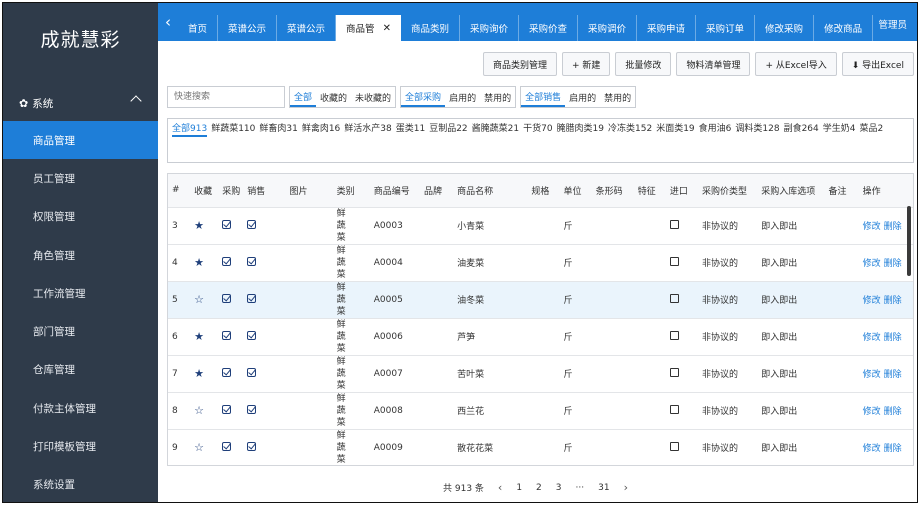  What do you see at coordinates (373, 97) in the screenshot?
I see `filter-unfavorited: 未收藏的` at bounding box center [373, 97].